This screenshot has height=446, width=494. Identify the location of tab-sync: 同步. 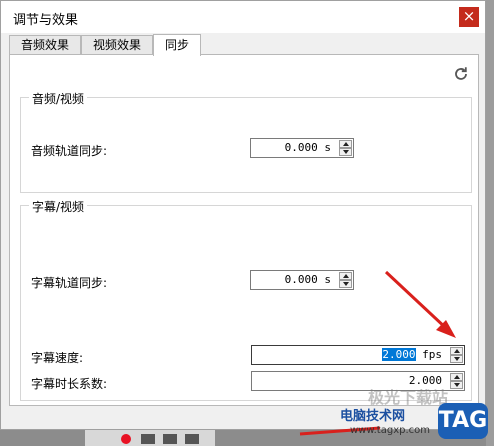
(177, 45).